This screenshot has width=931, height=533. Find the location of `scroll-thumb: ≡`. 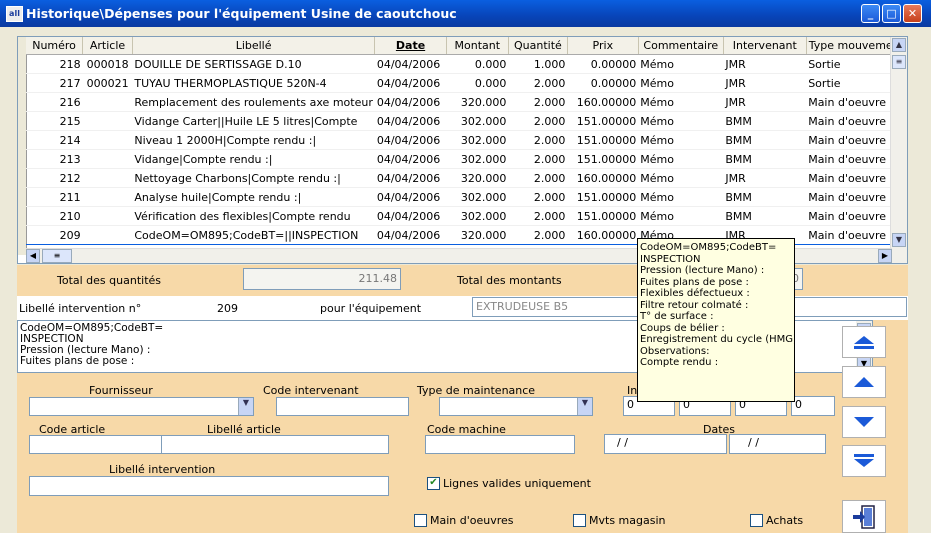

scroll-thumb: ≡ is located at coordinates (899, 62).